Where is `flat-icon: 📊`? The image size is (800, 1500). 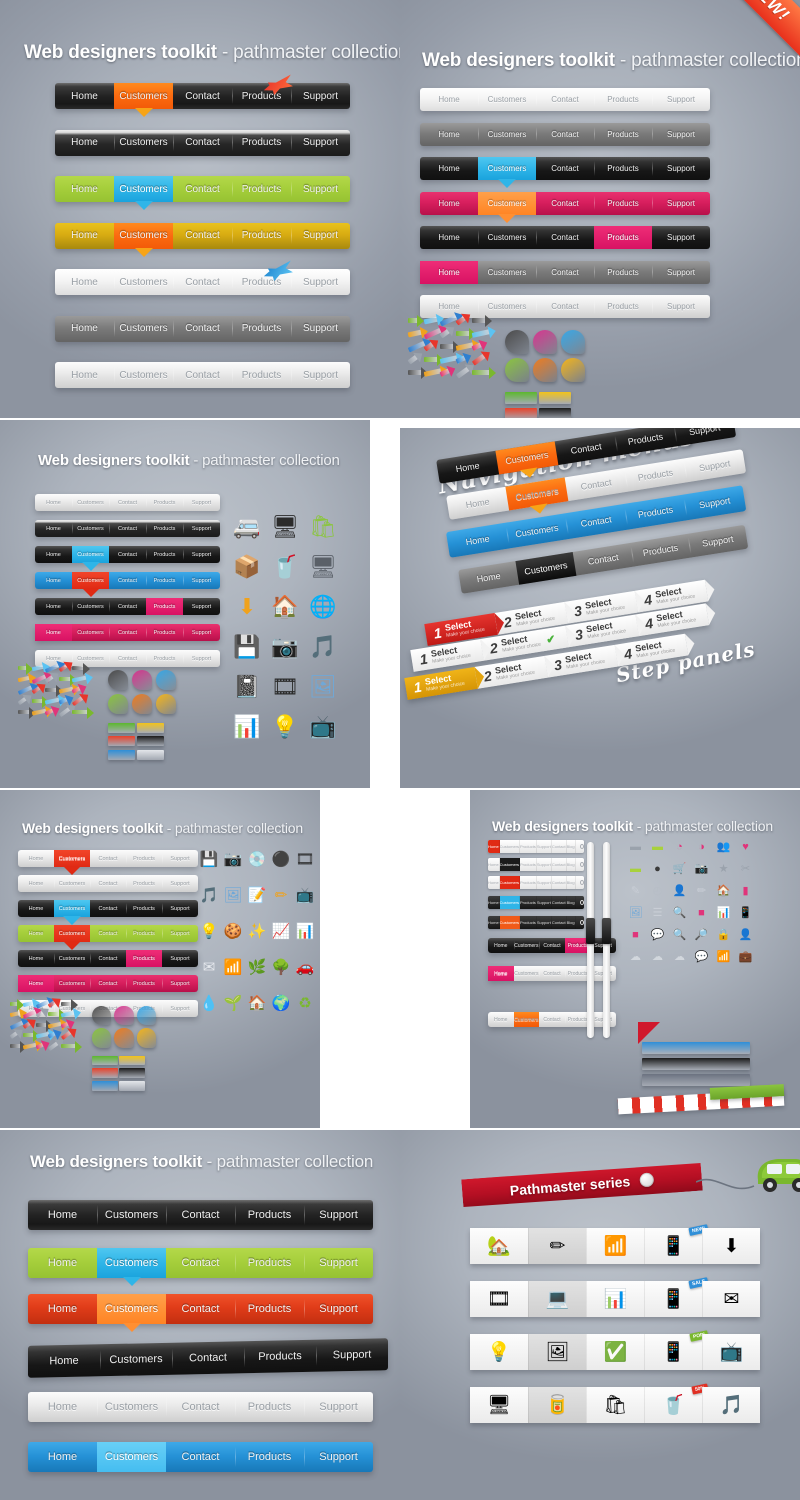
flat-icon: 📊 is located at coordinates (723, 913).